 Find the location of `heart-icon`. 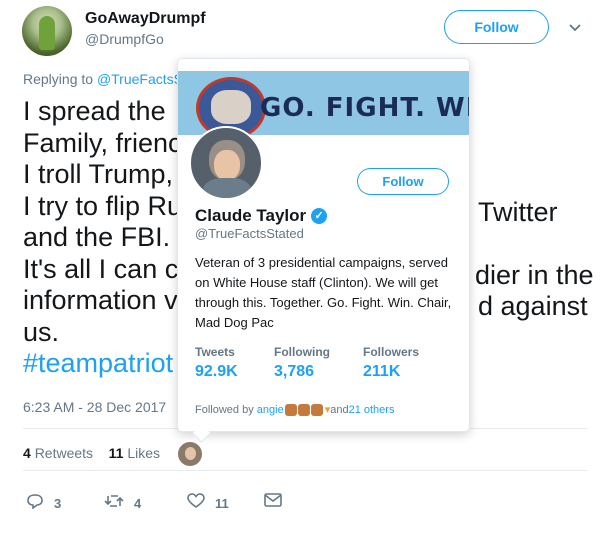

heart-icon is located at coordinates (196, 503).